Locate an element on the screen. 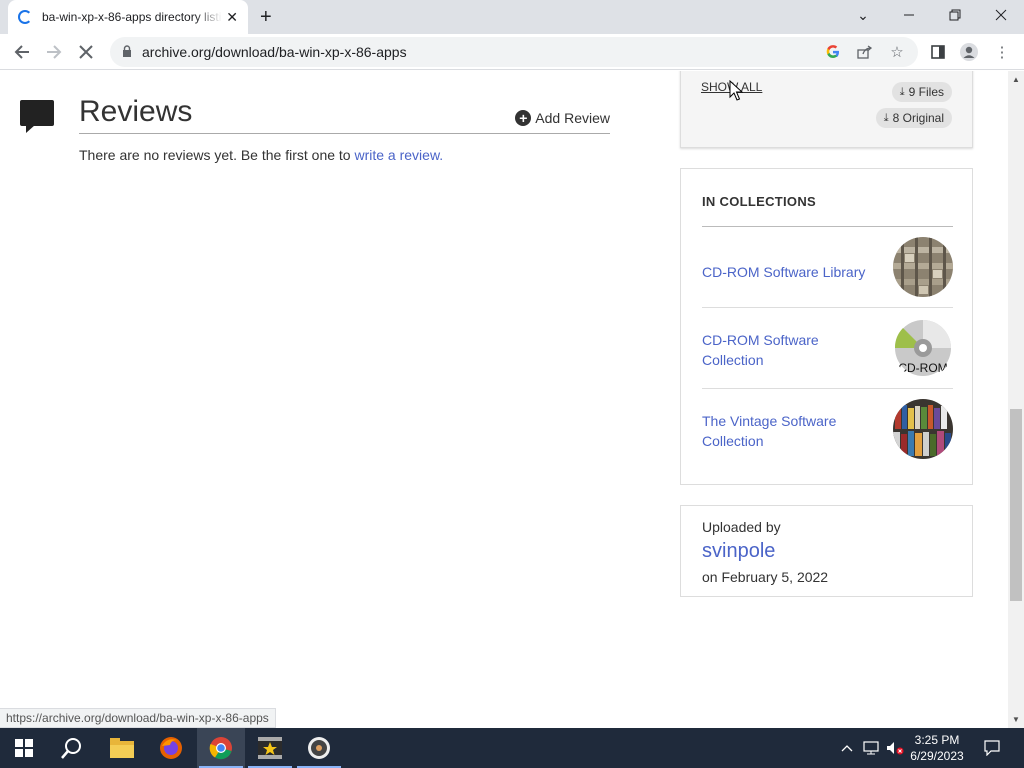 This screenshot has width=1024, height=768. add-review-label: Add Review is located at coordinates (572, 118).